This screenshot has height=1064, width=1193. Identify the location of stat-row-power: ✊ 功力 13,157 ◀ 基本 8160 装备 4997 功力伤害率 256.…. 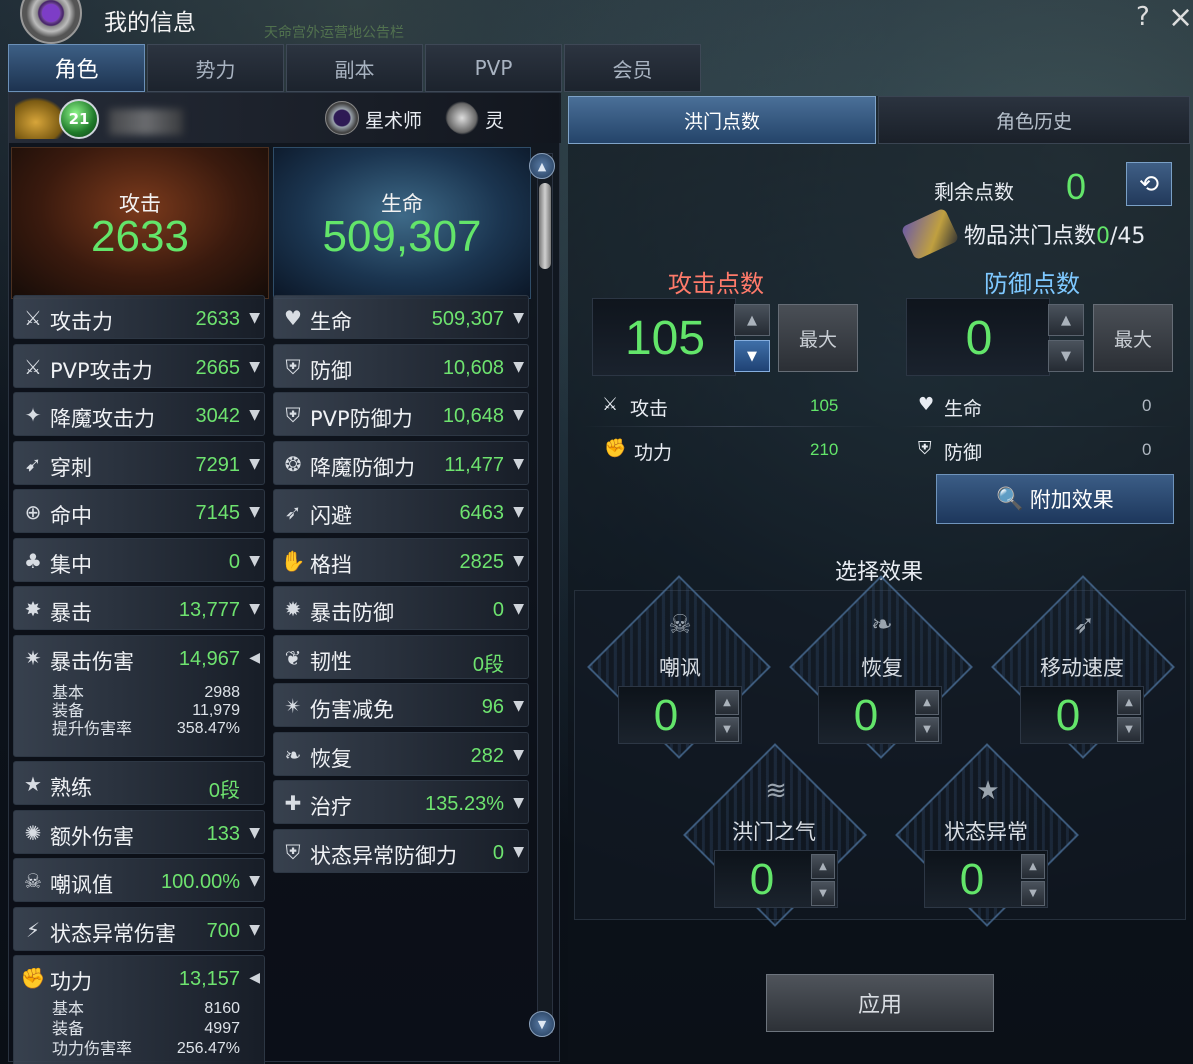
(139, 1009).